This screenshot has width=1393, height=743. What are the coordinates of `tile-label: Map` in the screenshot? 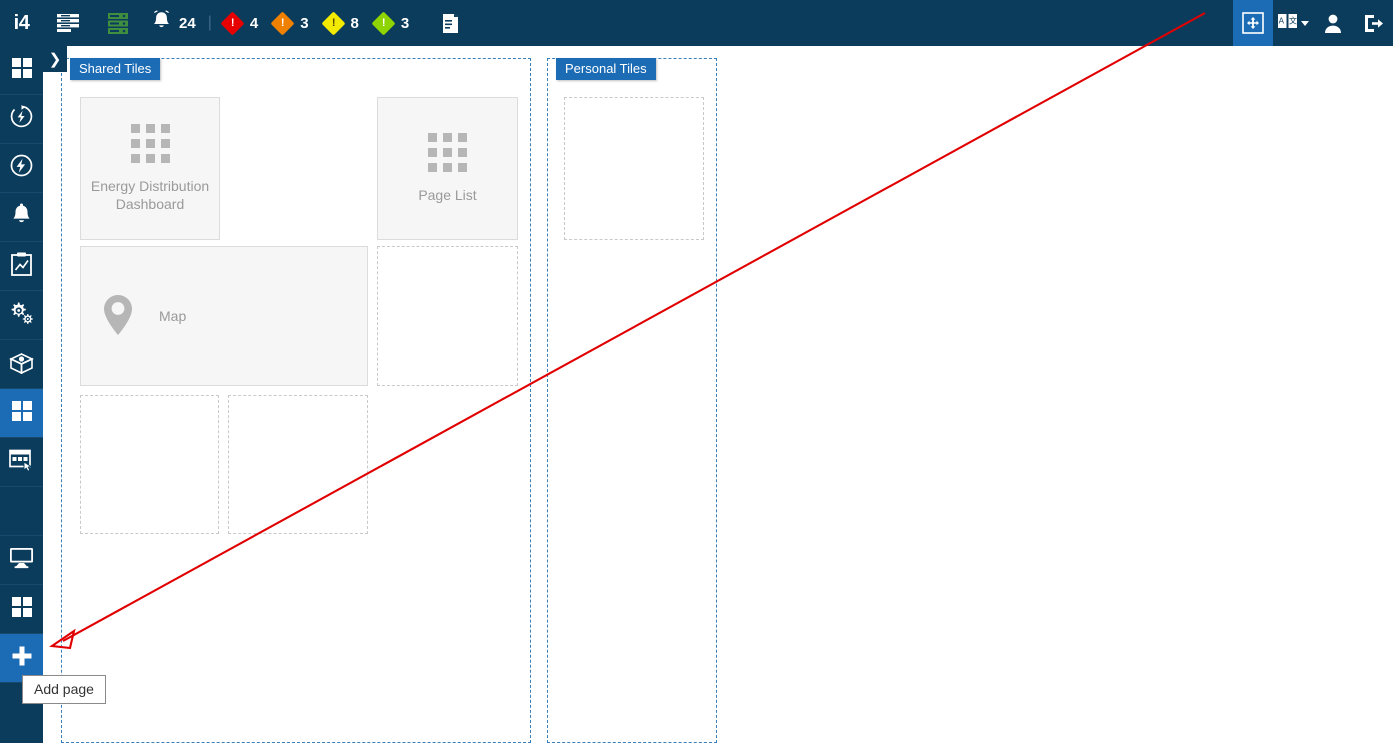 It's located at (173, 315).